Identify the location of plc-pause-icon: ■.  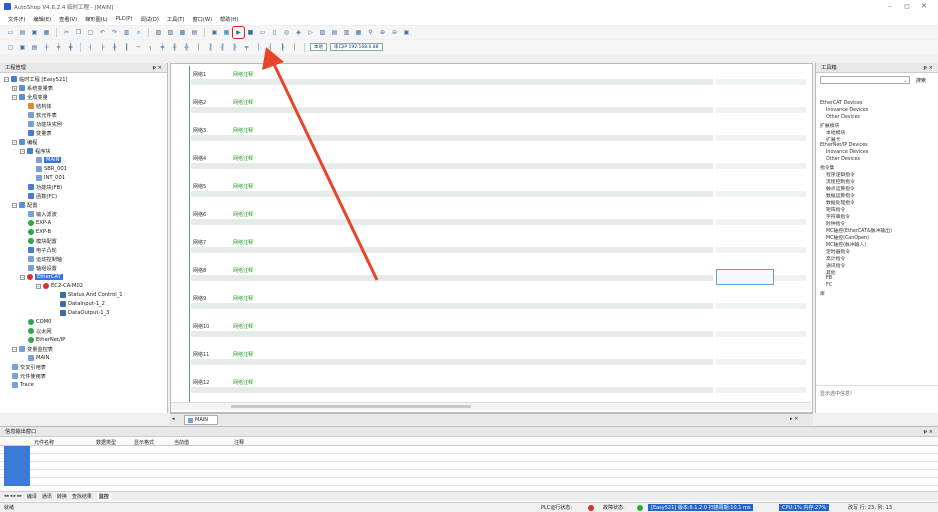
(250, 32).